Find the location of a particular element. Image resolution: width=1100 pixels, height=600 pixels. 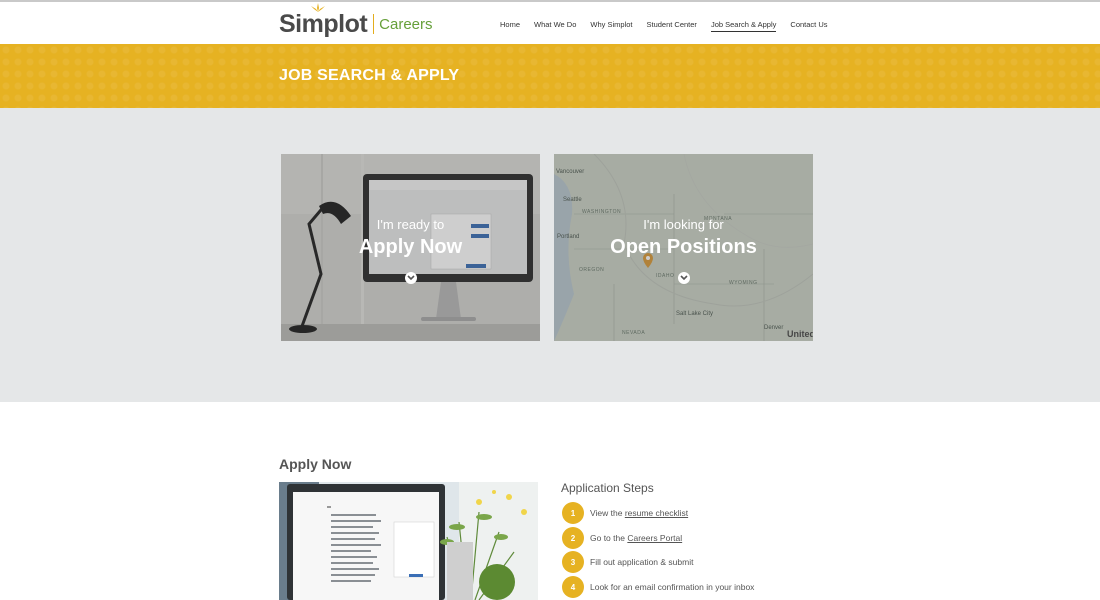

step-item: 2 Go to the Careers Portal is located at coordinates (622, 538).